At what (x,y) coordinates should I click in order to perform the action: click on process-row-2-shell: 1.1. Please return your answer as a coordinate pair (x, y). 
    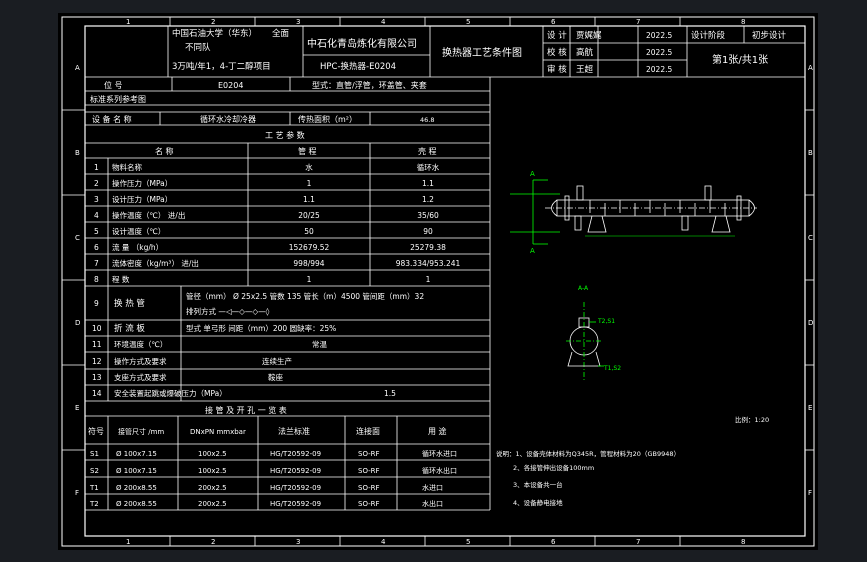
    Looking at the image, I should click on (428, 183).